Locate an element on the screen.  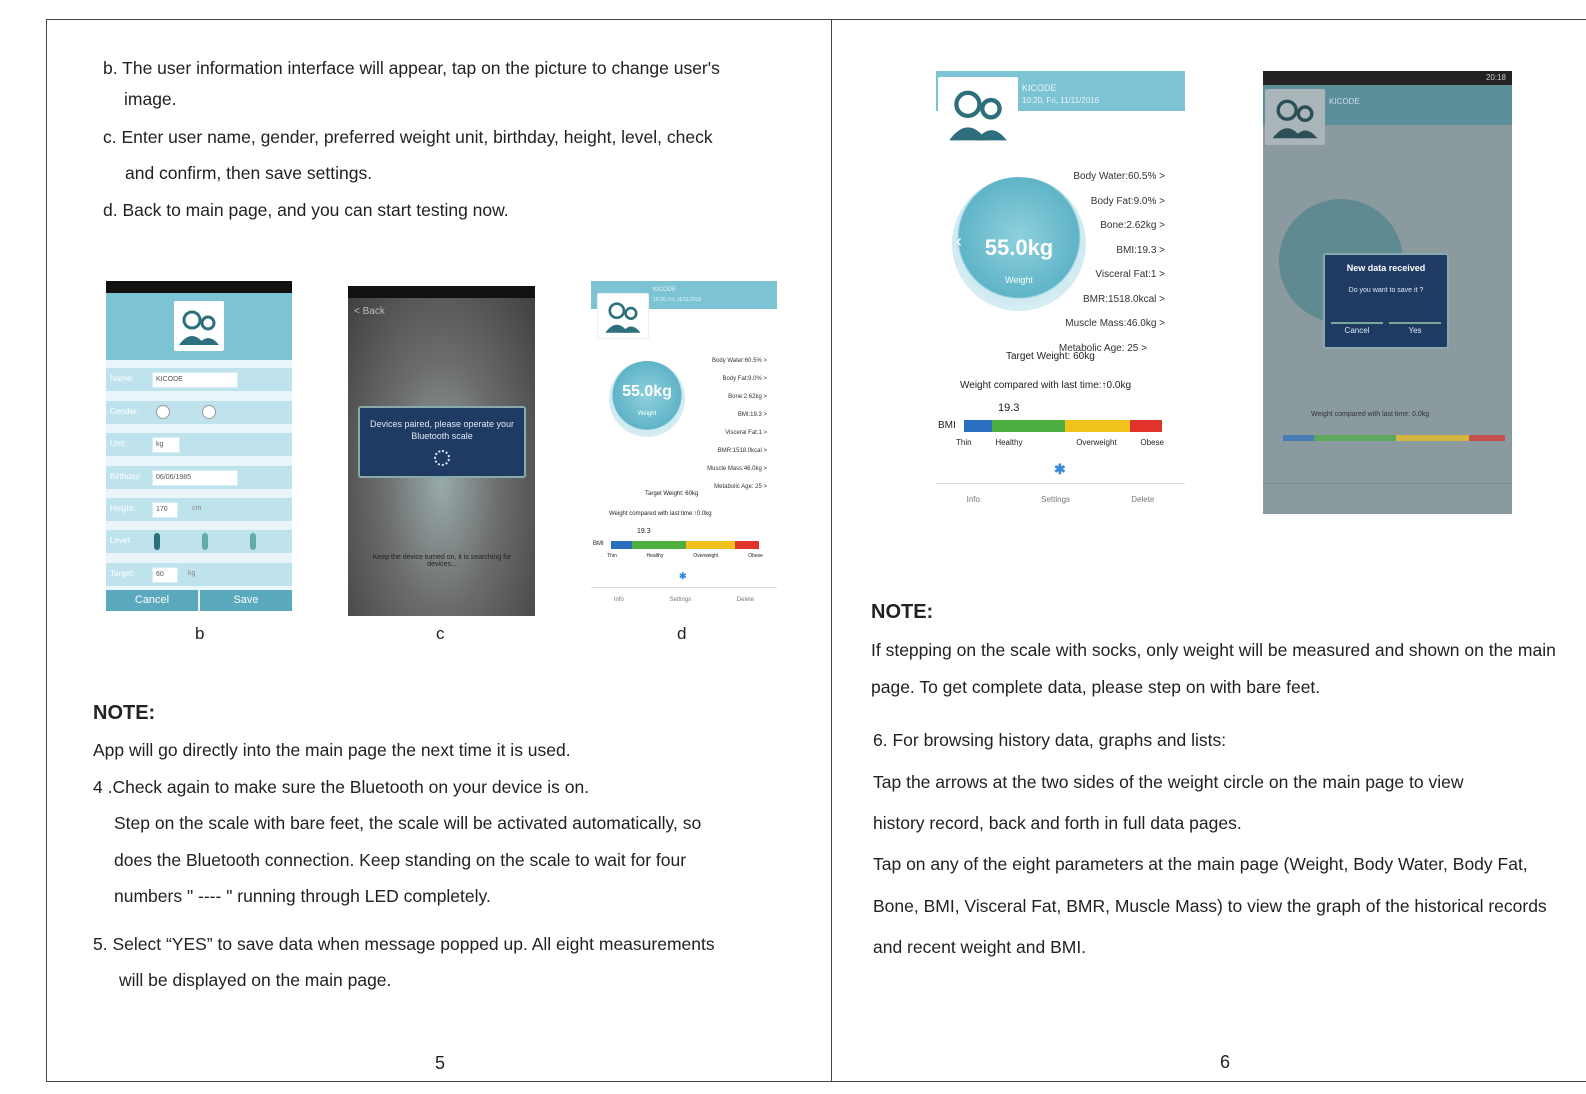
gender-female-radio is located at coordinates (209, 412).